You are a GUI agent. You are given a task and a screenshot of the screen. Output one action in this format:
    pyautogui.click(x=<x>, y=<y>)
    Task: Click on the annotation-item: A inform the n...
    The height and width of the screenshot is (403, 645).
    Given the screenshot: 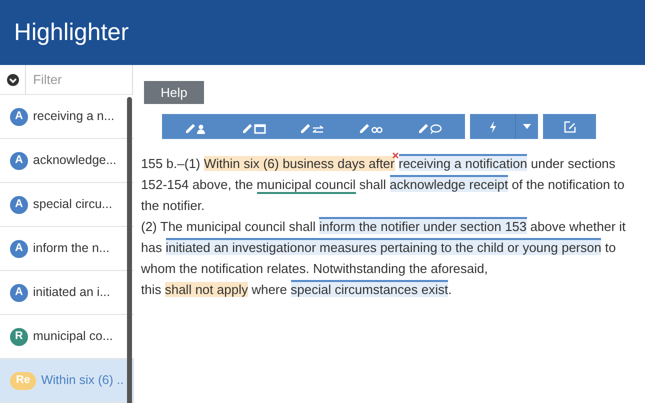 What is the action you would take?
    pyautogui.click(x=67, y=249)
    